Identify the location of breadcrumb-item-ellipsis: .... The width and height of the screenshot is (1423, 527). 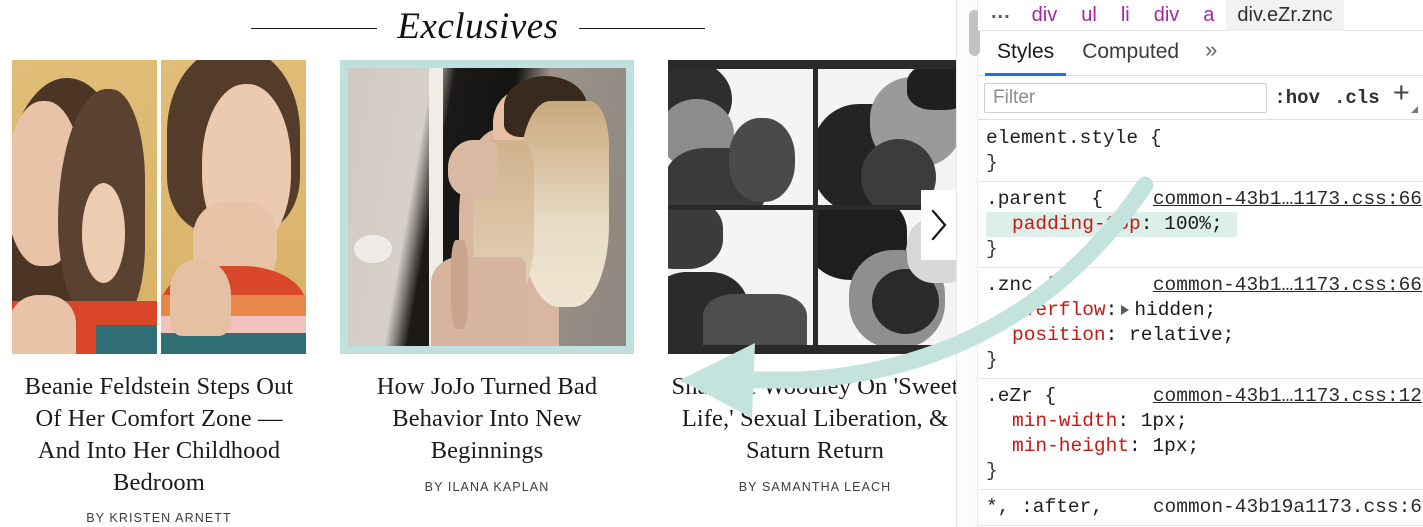
(1001, 15).